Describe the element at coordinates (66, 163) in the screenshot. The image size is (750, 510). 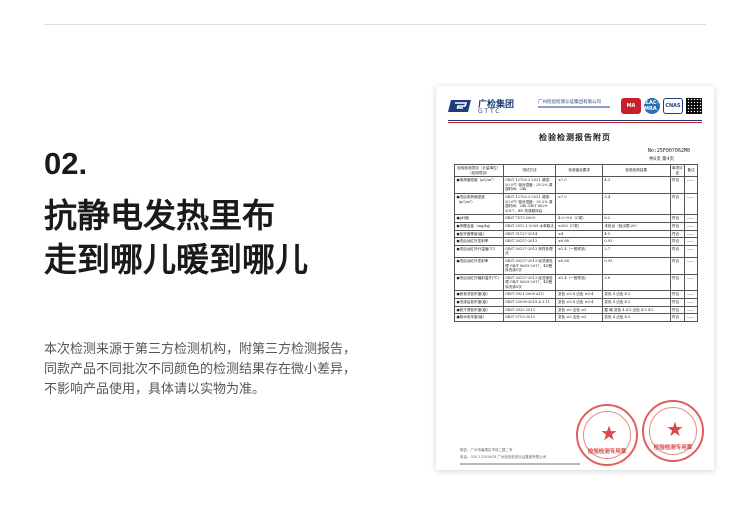
I see `section-number: 02.` at that location.